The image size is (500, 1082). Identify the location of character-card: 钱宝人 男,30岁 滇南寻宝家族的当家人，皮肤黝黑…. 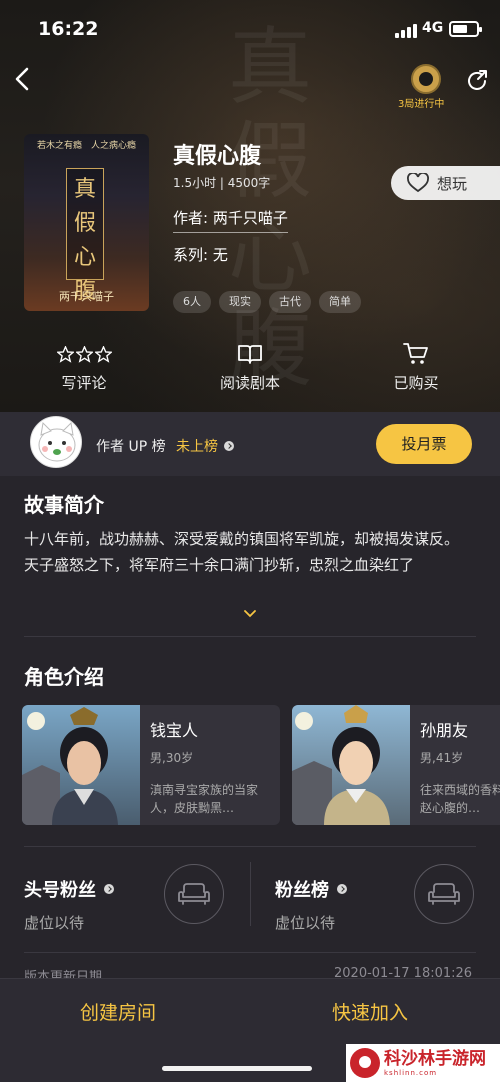
(151, 765).